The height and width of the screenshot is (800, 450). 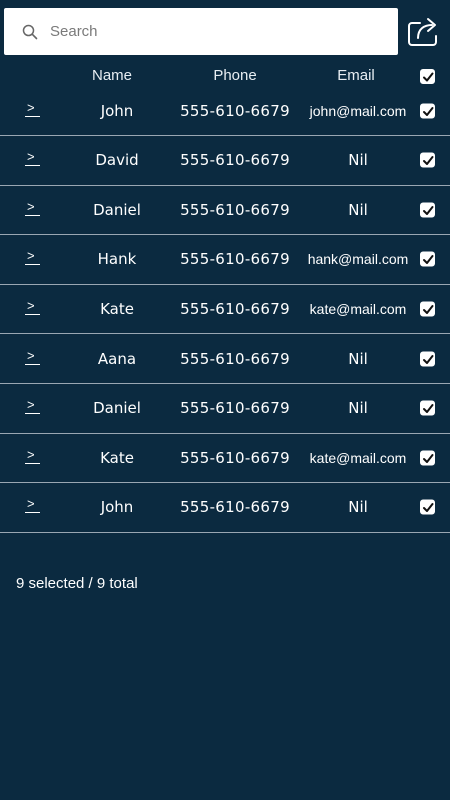 I want to click on table-header: Name Phone Email, so click(x=225, y=76).